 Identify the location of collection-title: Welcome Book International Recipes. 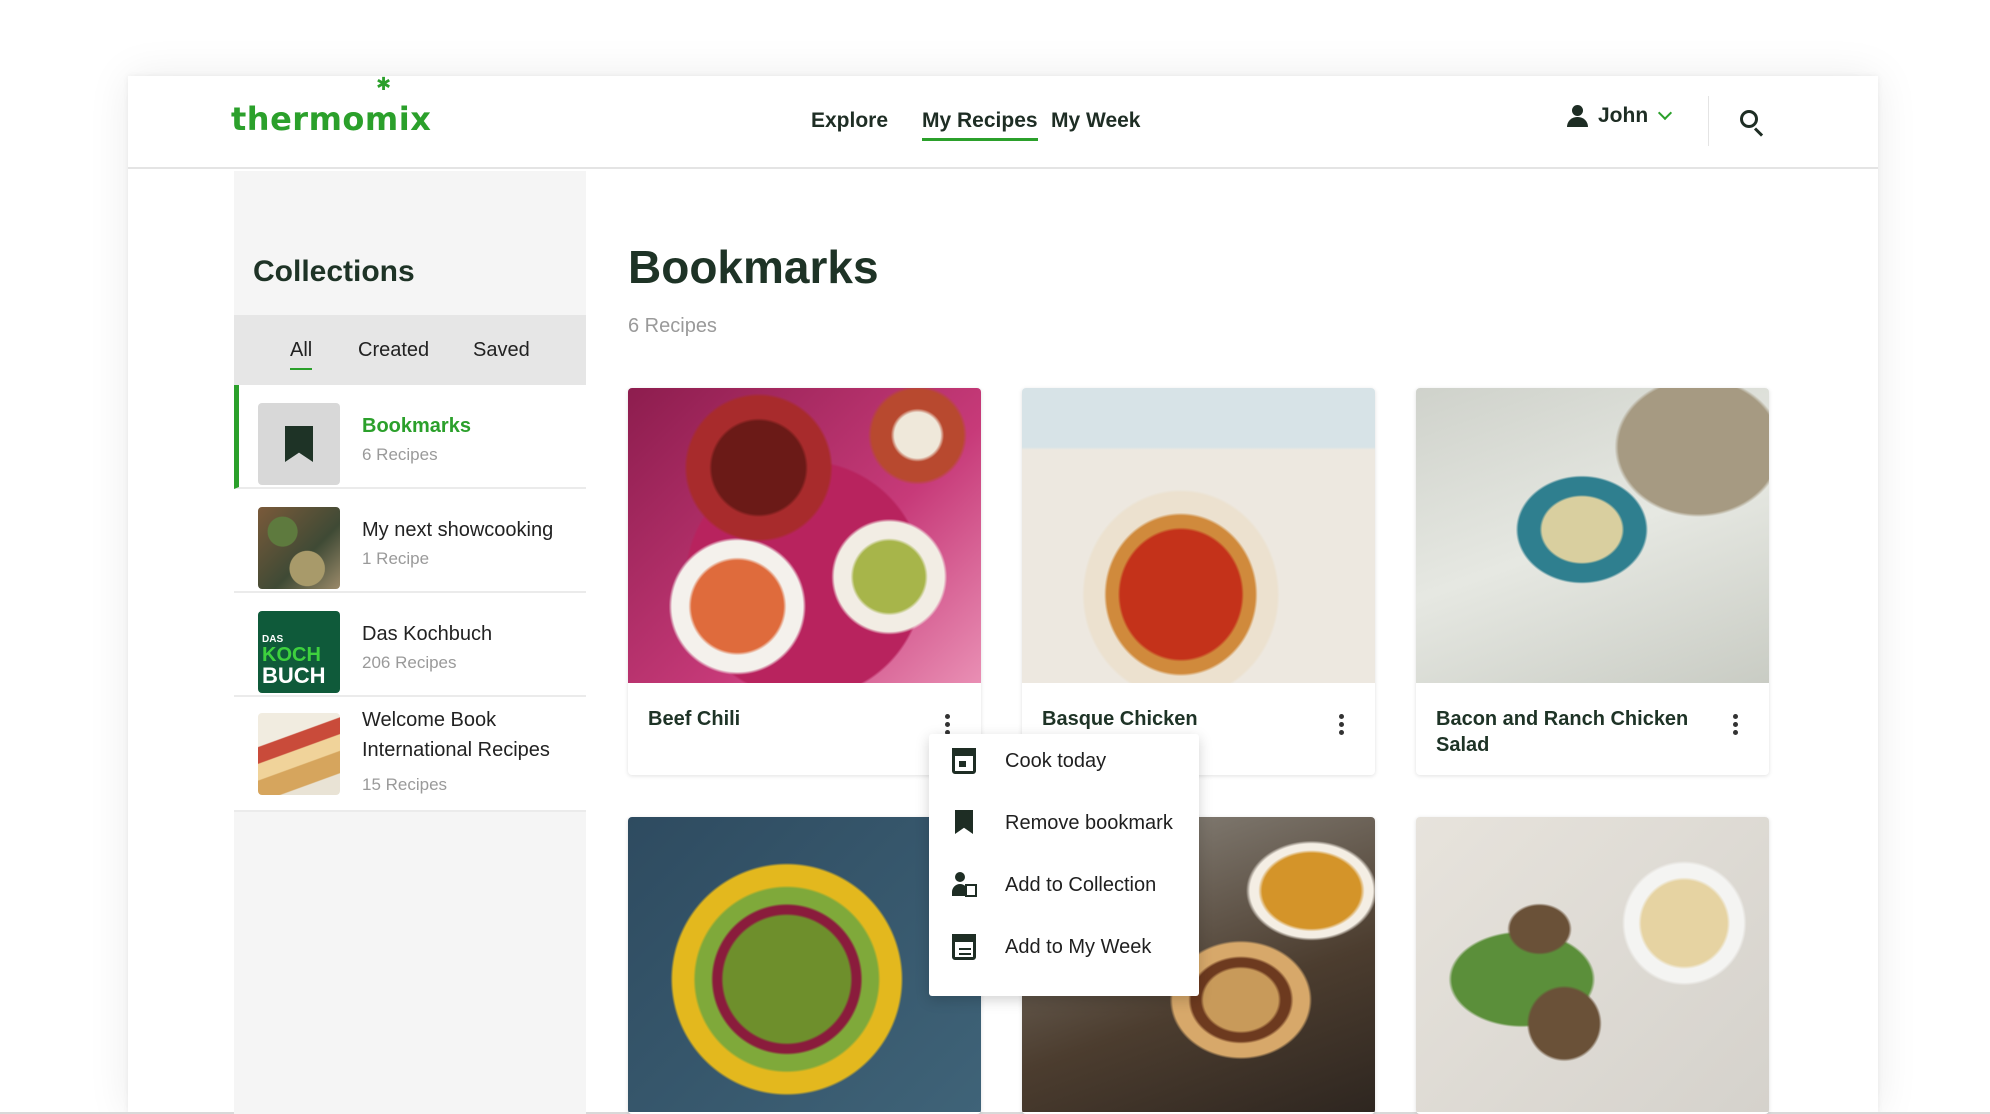
(456, 735).